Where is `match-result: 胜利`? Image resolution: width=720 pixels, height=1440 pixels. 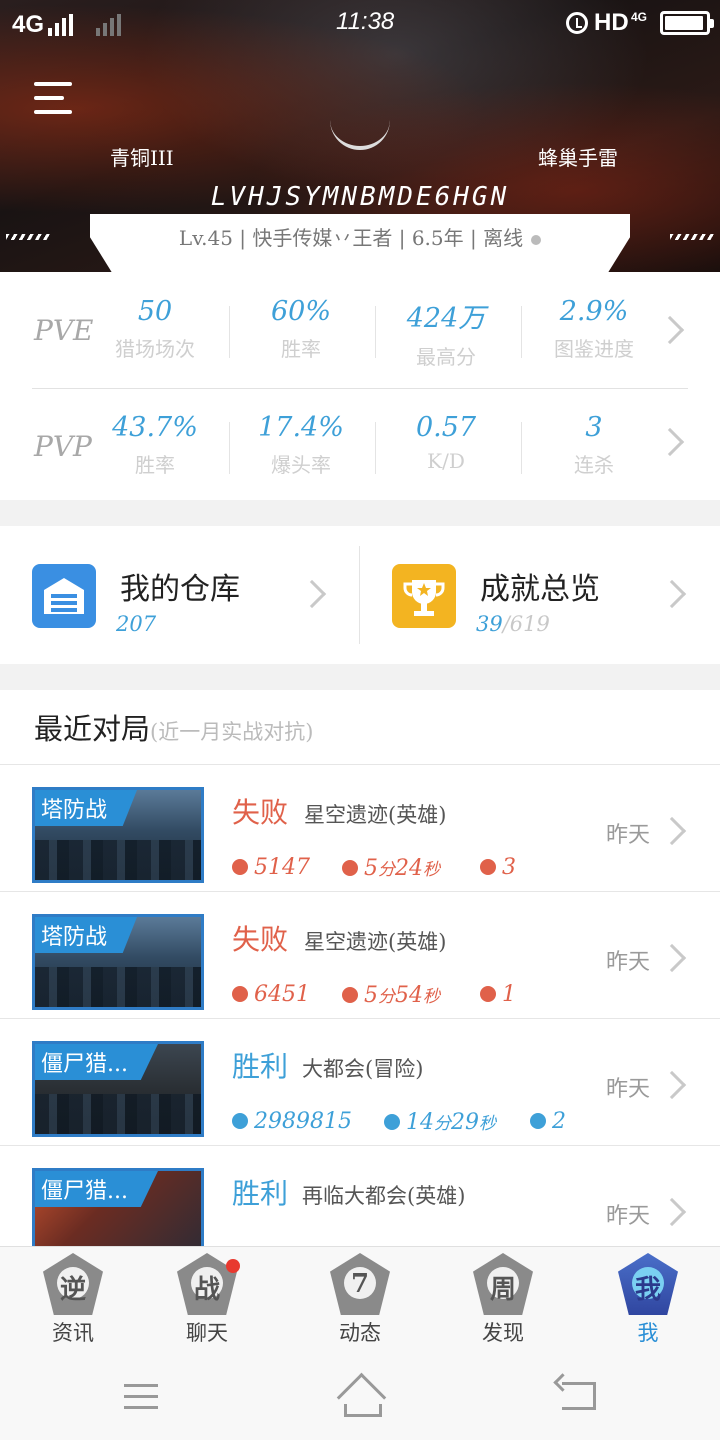
match-result: 胜利 is located at coordinates (260, 1066).